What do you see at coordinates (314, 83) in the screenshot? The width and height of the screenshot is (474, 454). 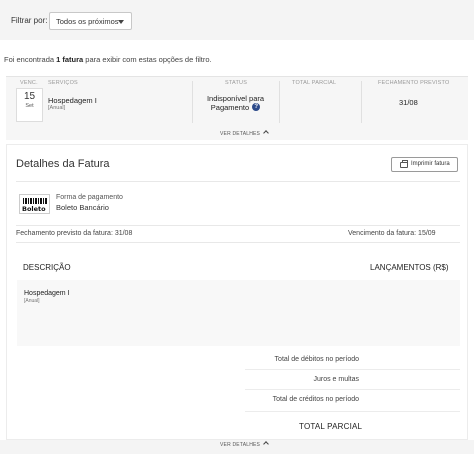 I see `header-total-parcial: TOTAL PARCIAL` at bounding box center [314, 83].